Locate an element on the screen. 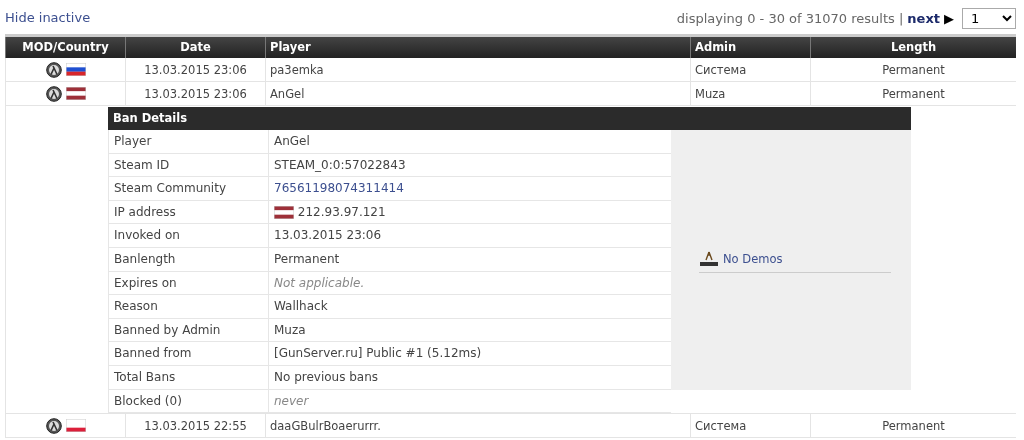 The width and height of the screenshot is (1024, 440). field-label: Invoked on is located at coordinates (188, 236).